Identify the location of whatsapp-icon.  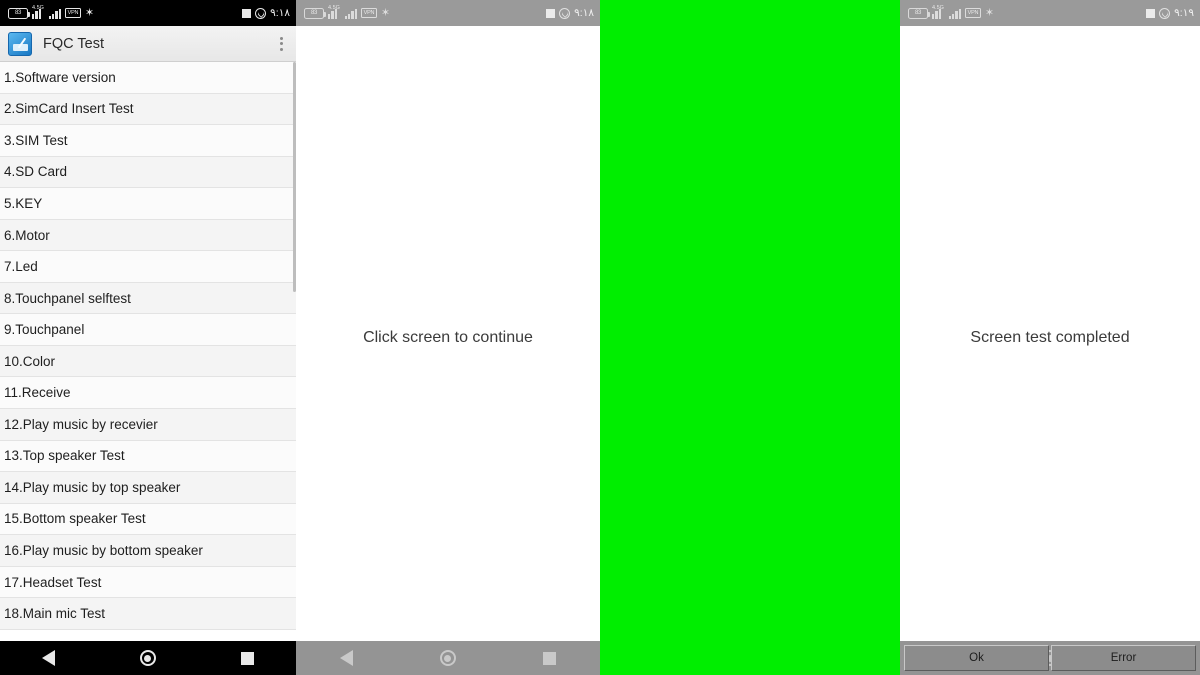
(261, 13).